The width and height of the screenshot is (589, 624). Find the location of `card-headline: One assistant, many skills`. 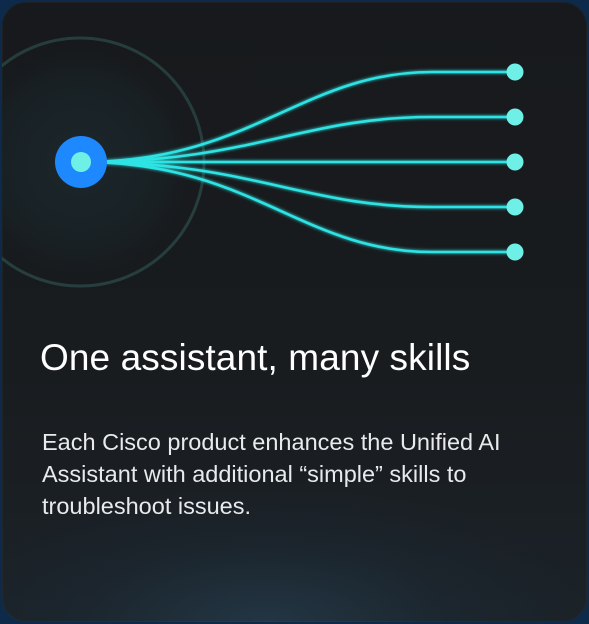

card-headline: One assistant, many skills is located at coordinates (255, 357).